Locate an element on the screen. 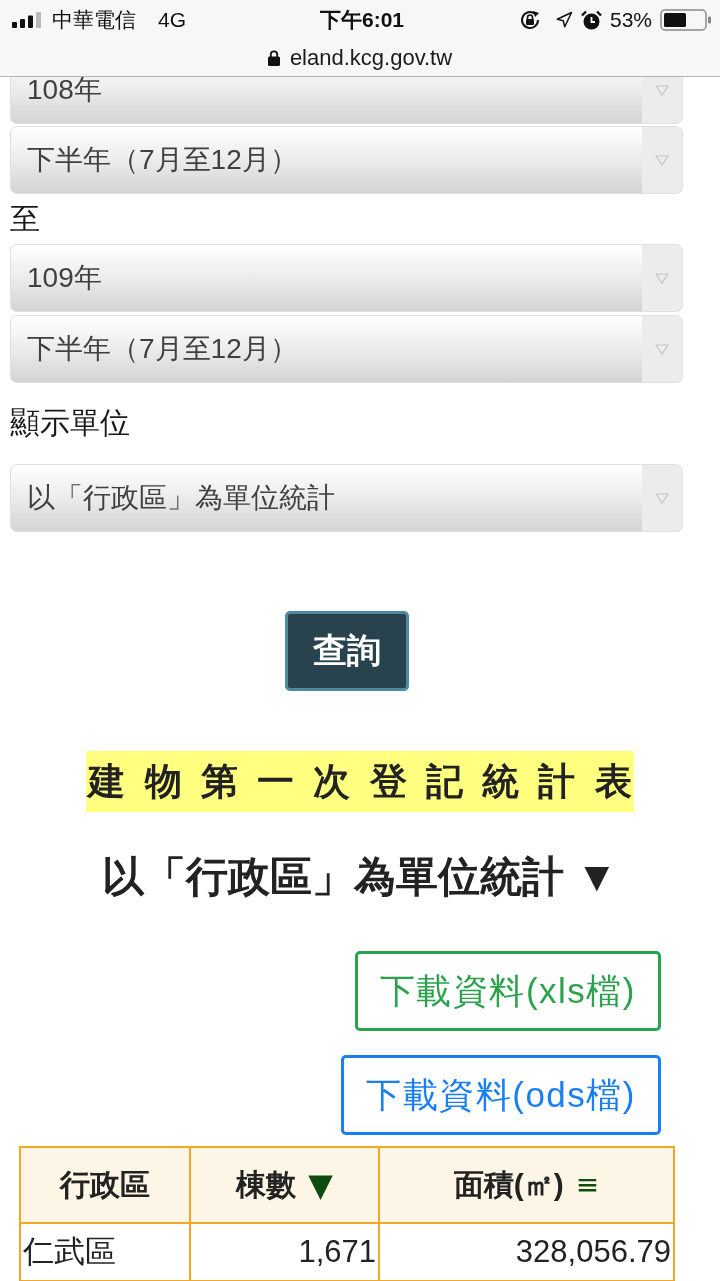  lock-icon is located at coordinates (273, 58).